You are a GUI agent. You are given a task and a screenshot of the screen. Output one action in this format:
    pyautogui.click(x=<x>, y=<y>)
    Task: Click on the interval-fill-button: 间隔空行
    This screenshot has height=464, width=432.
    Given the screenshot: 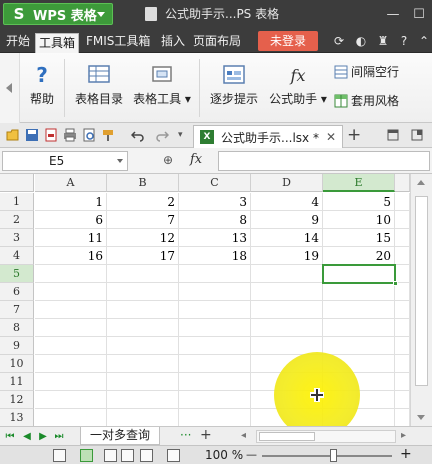 What is the action you would take?
    pyautogui.click(x=366, y=71)
    